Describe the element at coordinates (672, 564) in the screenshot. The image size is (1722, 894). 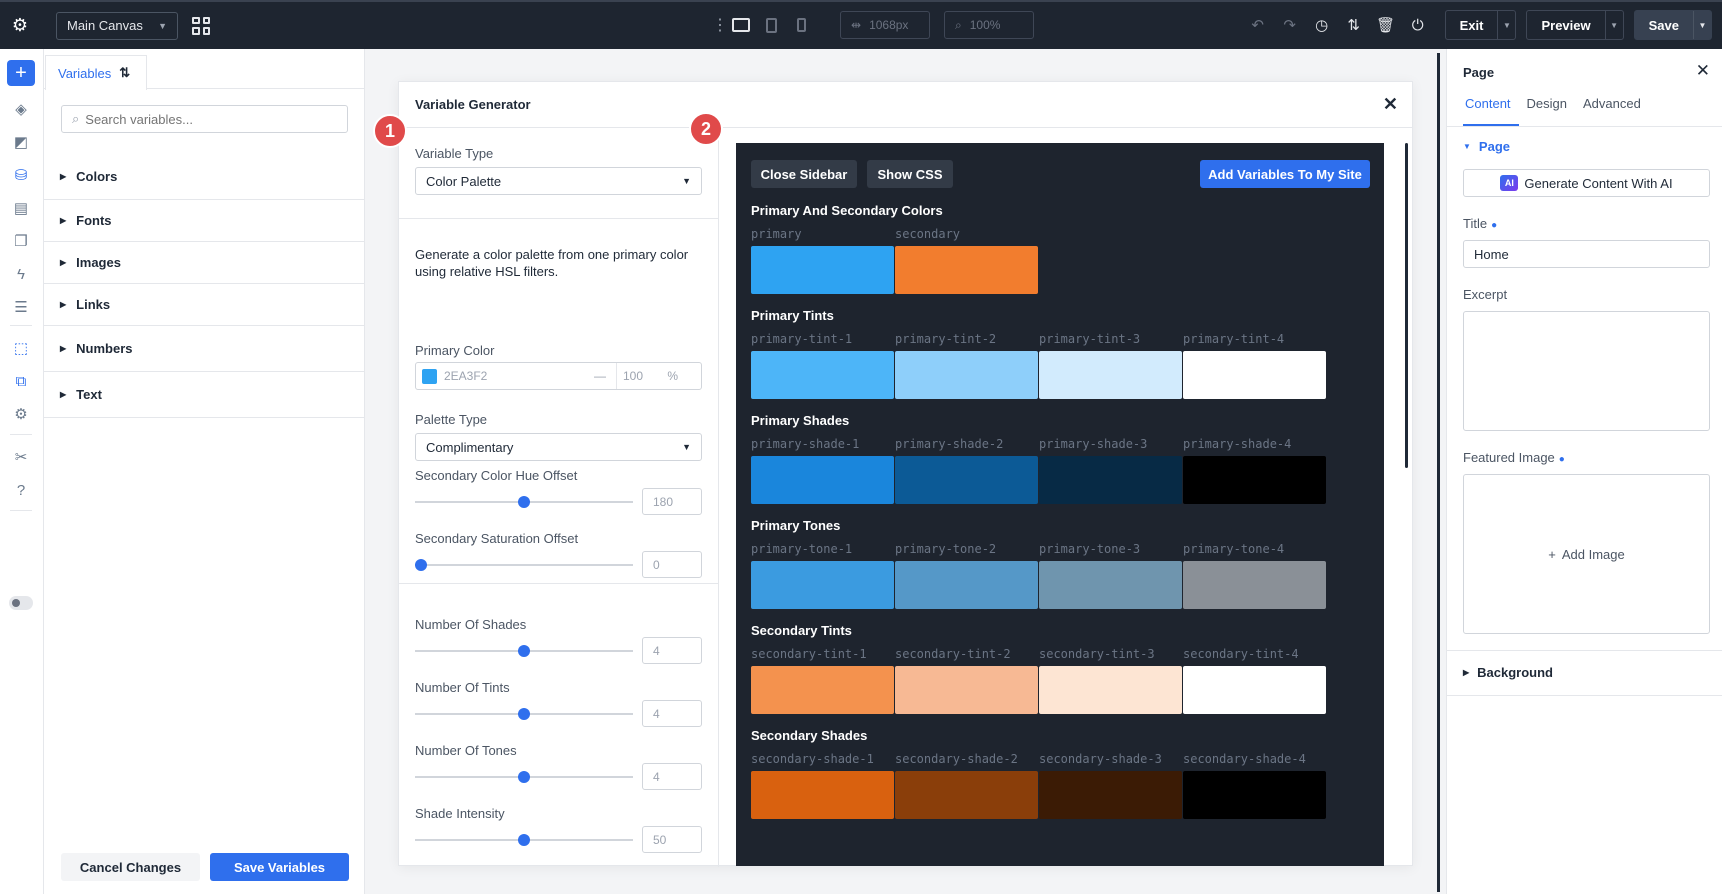
I see `slider-number-input: 0` at that location.